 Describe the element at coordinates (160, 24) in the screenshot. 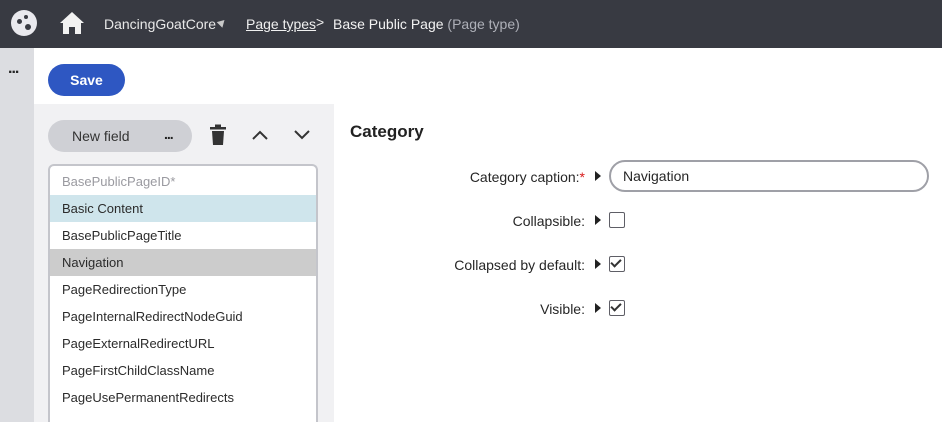

I see `site-selector: DancingGoatCore` at that location.